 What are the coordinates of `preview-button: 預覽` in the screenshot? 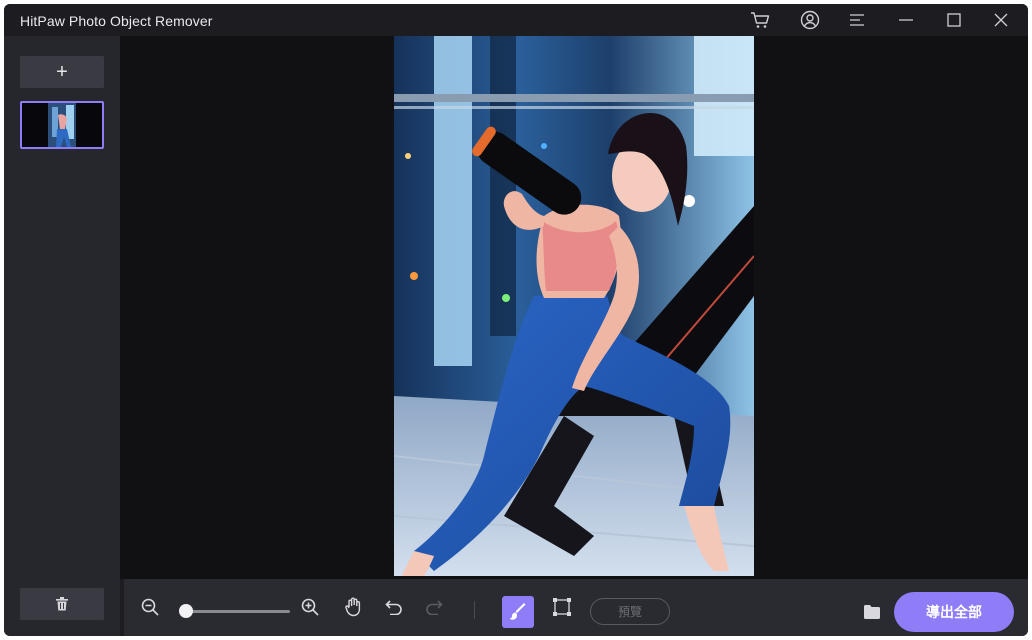 It's located at (630, 611).